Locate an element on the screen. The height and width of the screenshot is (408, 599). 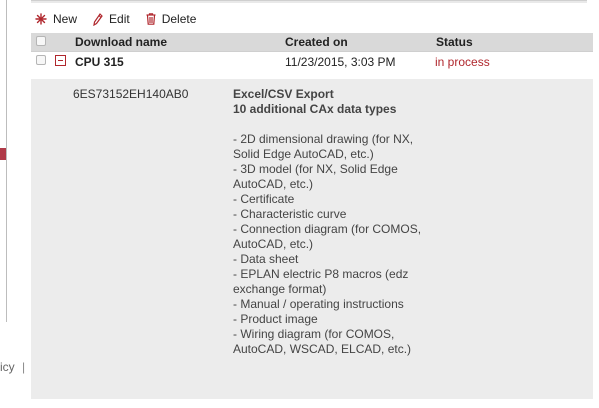
row-checkbox is located at coordinates (41, 60).